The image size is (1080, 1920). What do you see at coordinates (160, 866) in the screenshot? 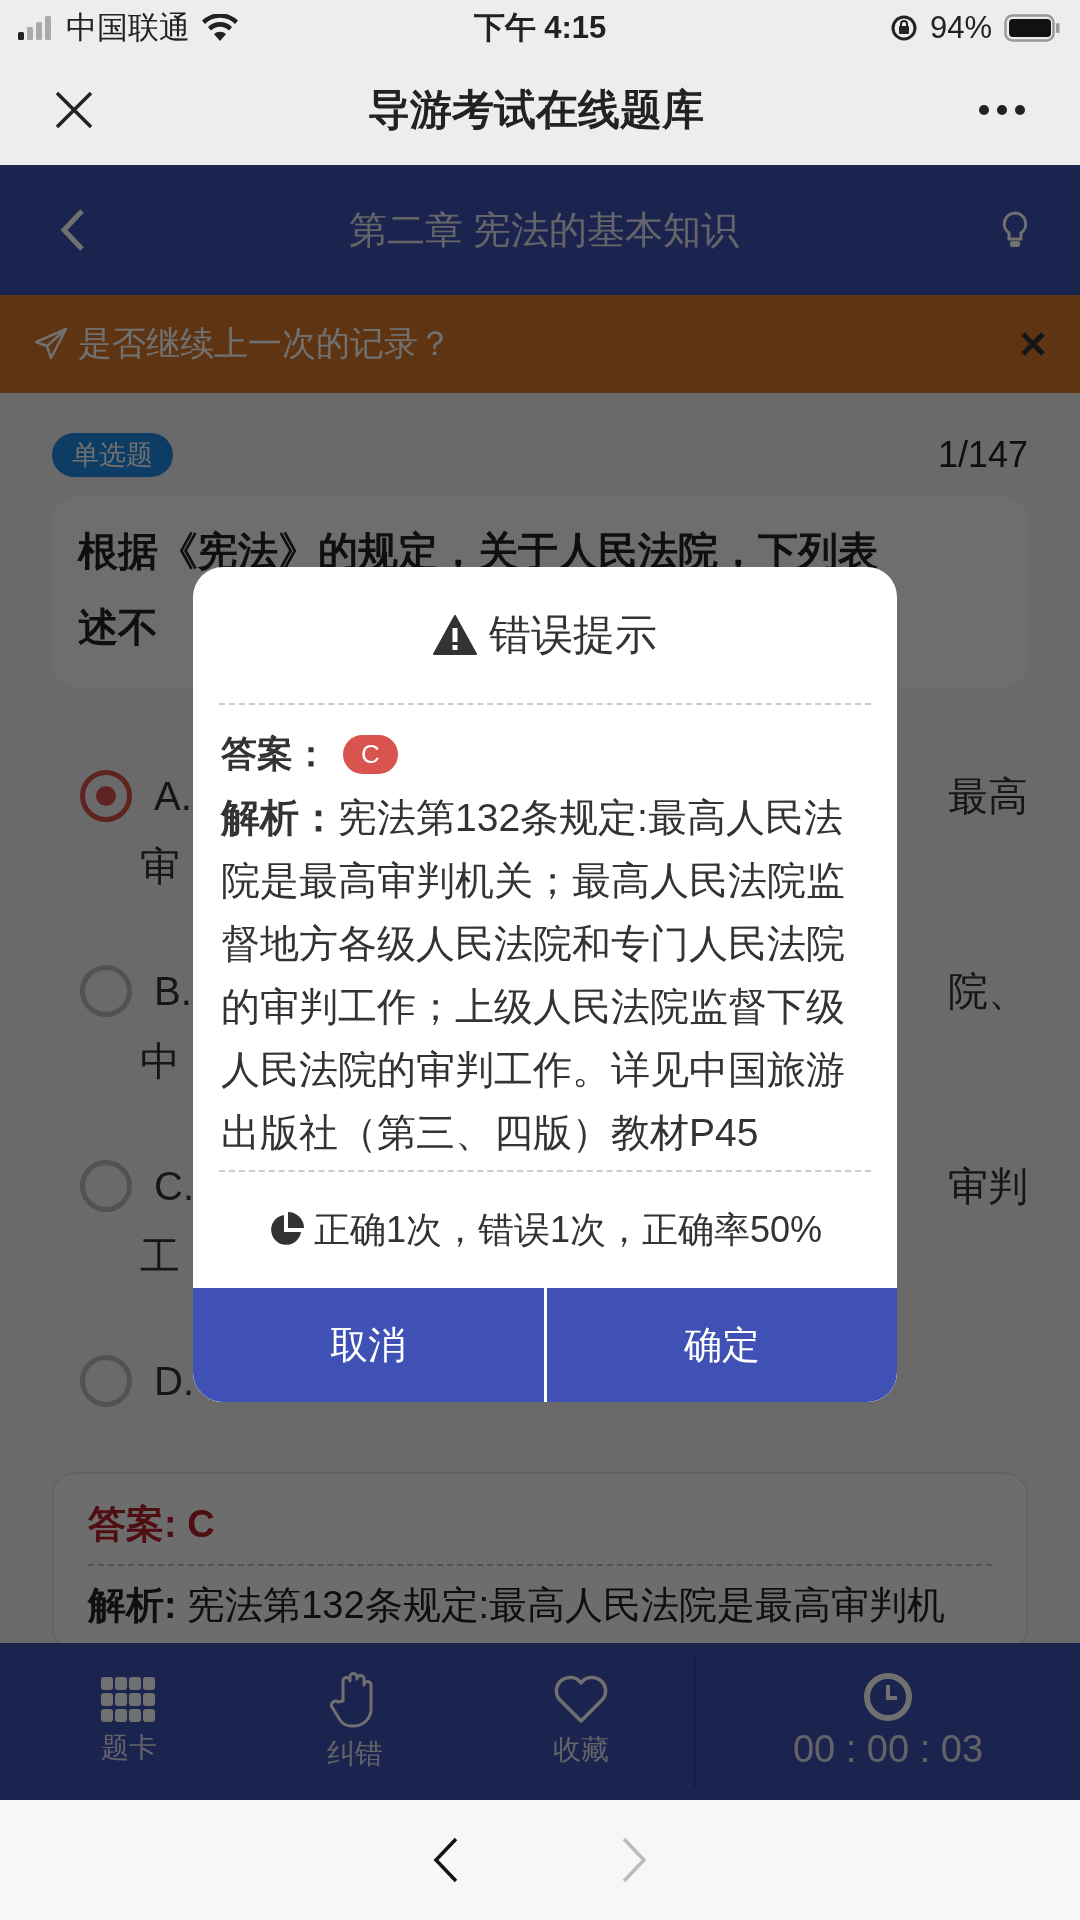
I see `option-text: 审` at bounding box center [160, 866].